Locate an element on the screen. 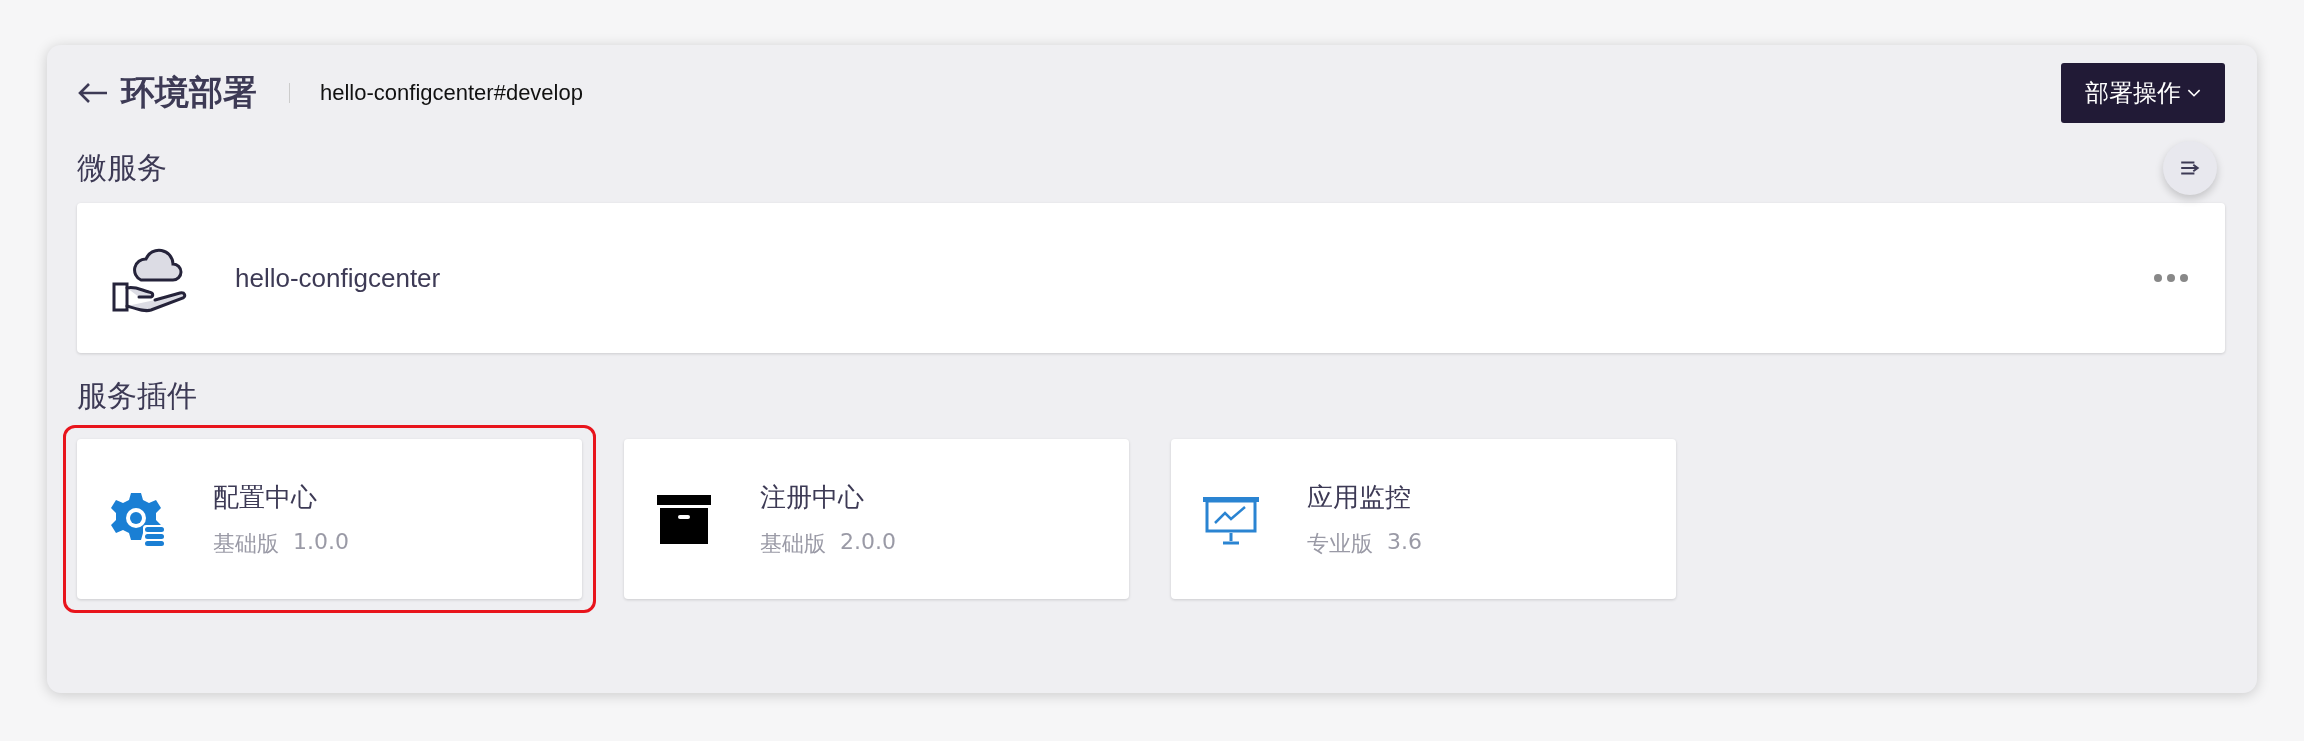 The image size is (2304, 741). more-icon is located at coordinates (2171, 278).